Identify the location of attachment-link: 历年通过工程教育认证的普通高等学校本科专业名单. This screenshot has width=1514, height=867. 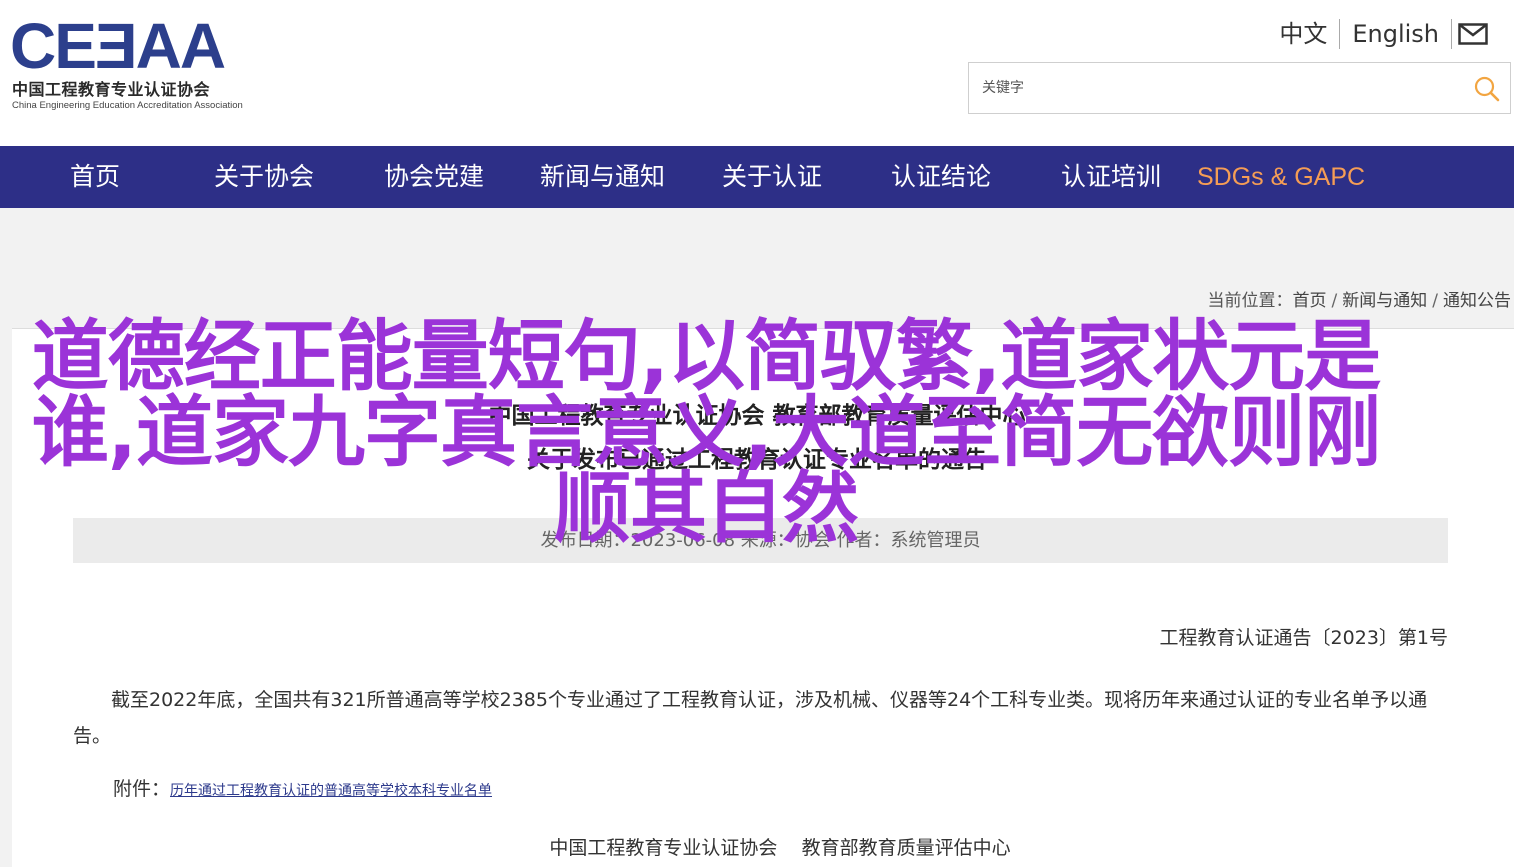
(331, 791).